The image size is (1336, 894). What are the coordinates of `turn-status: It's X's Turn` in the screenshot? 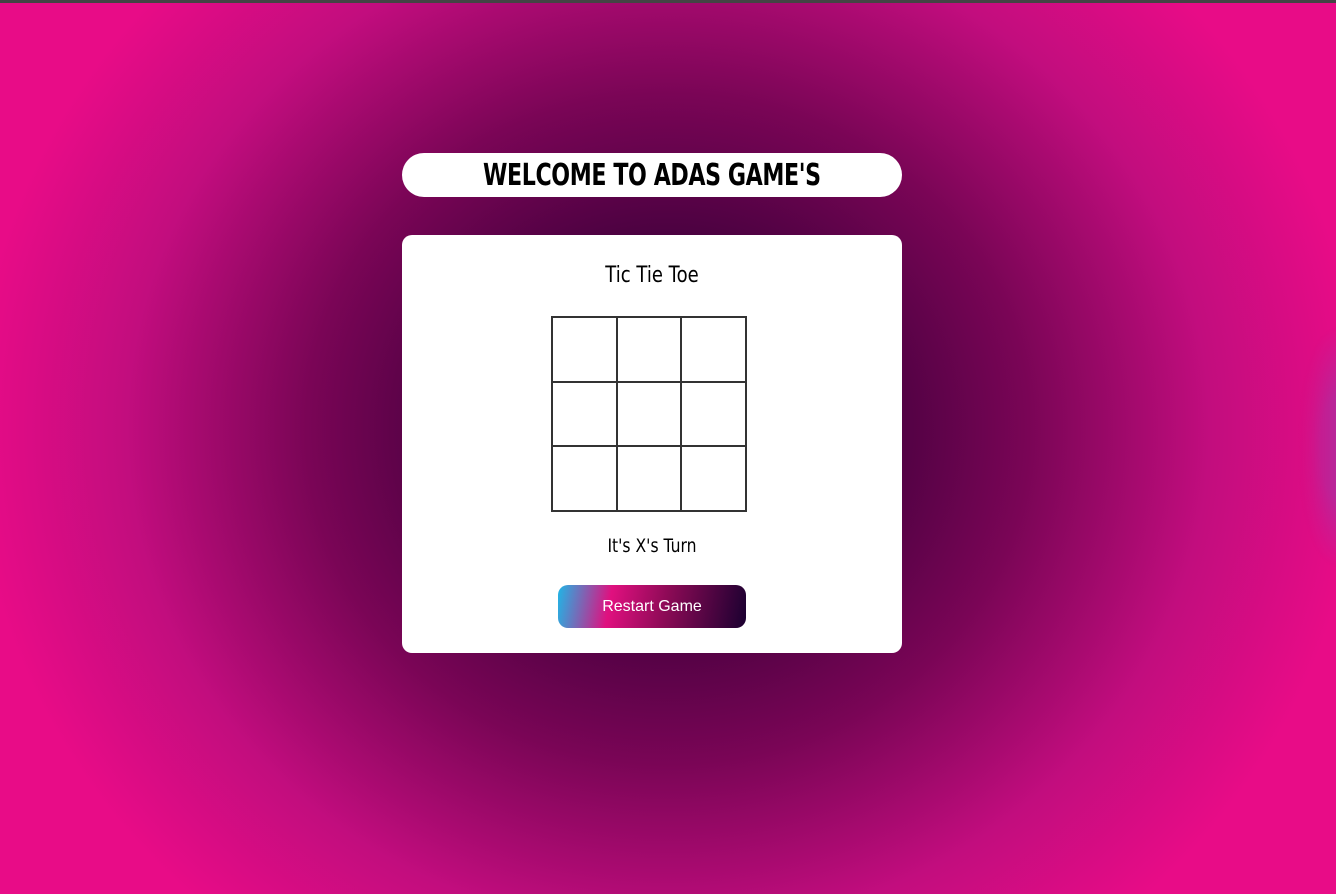 It's located at (652, 546).